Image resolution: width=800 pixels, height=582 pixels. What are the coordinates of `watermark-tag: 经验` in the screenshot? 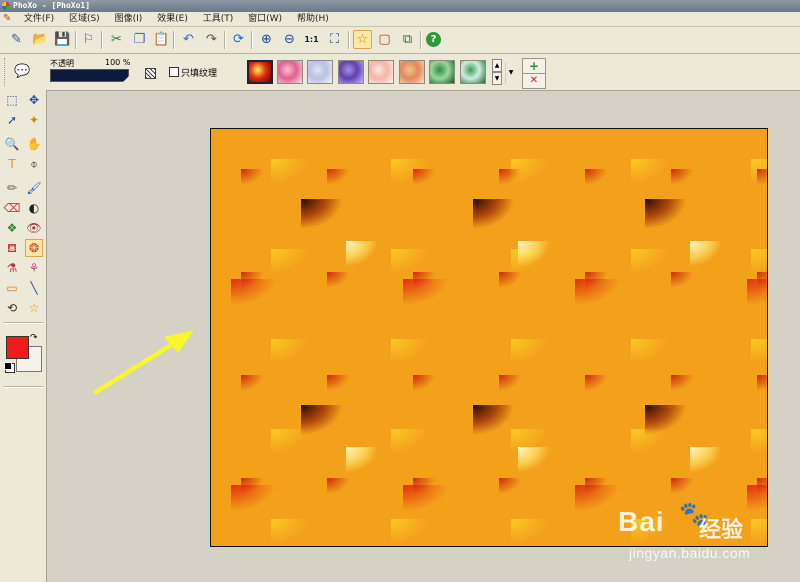 It's located at (721, 530).